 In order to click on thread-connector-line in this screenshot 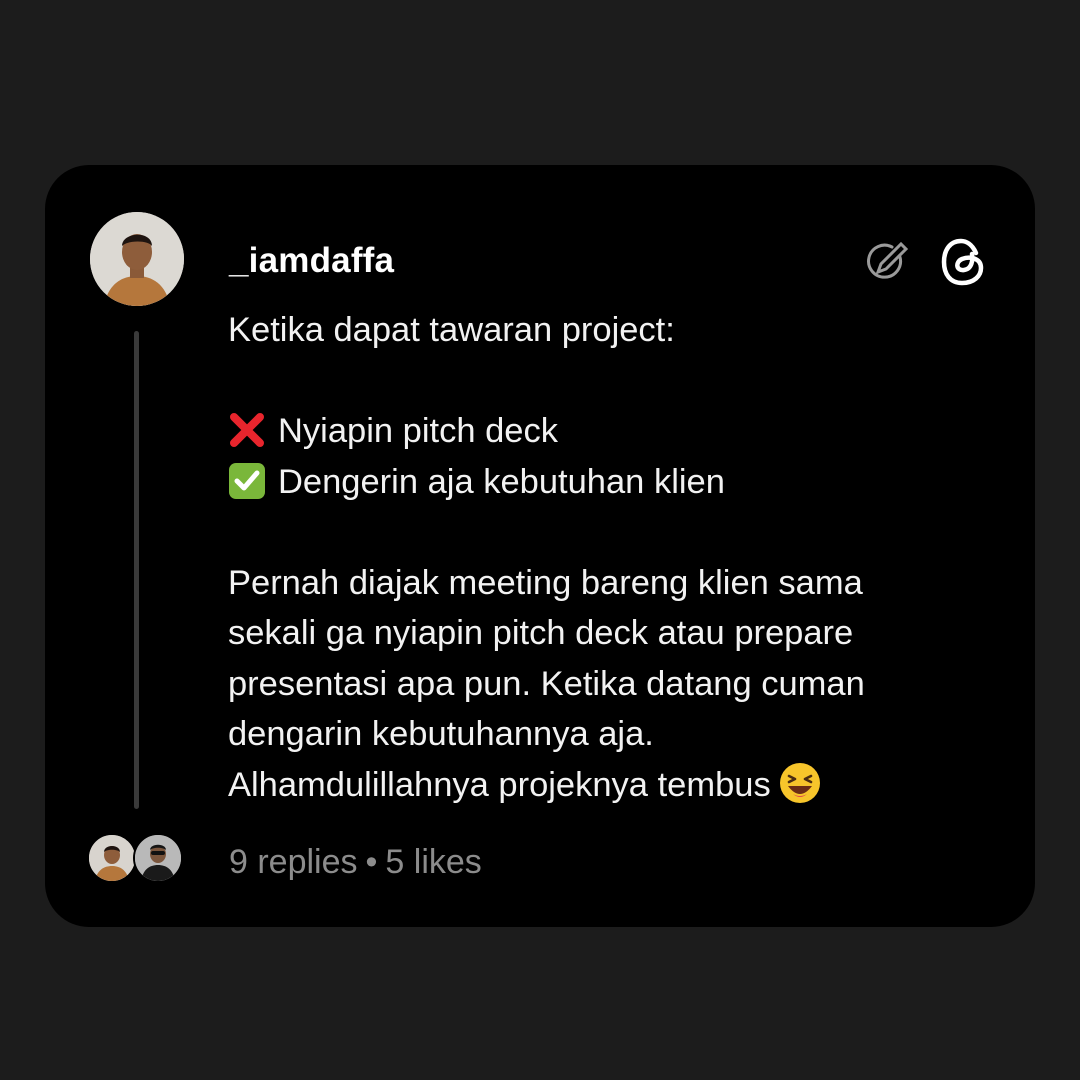, I will do `click(136, 570)`.